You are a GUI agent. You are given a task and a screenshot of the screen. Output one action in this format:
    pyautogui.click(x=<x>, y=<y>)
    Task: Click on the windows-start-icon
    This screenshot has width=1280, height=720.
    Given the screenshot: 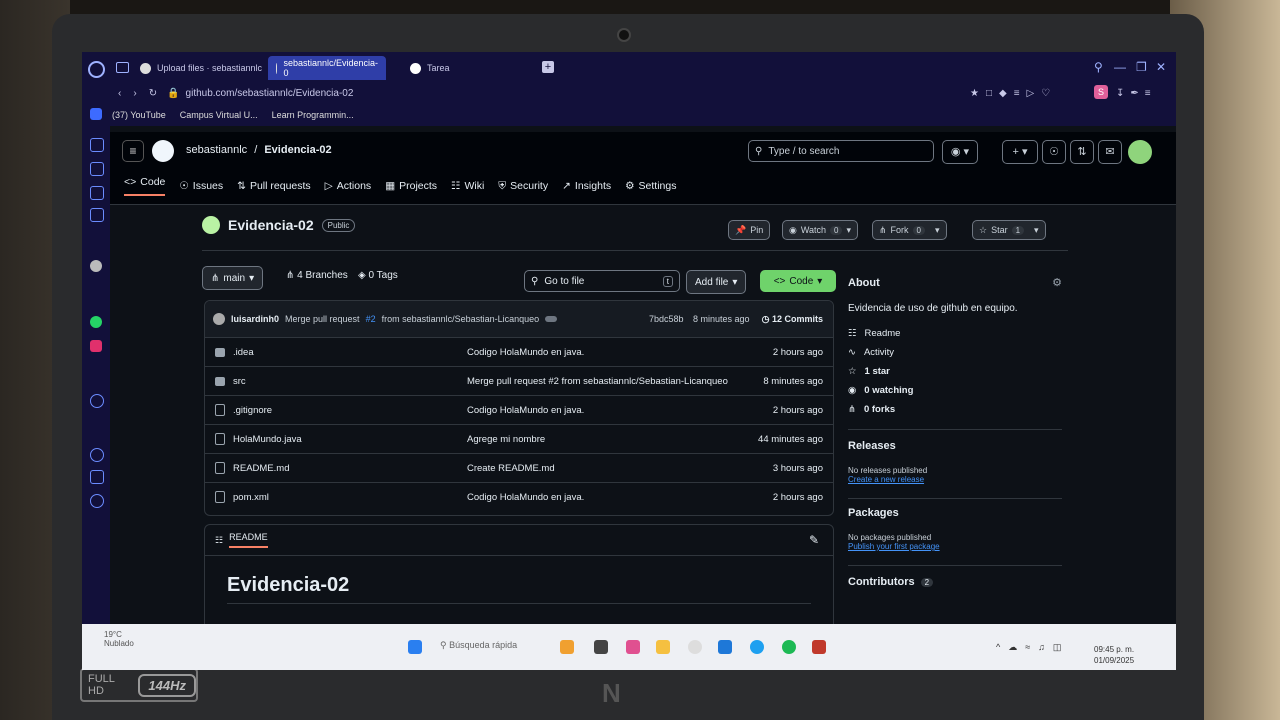 What is the action you would take?
    pyautogui.click(x=415, y=647)
    